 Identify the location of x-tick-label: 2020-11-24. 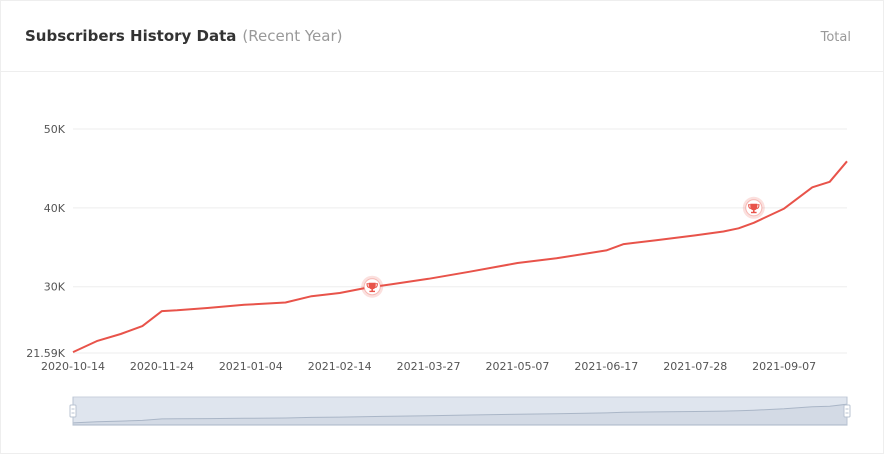
(162, 366).